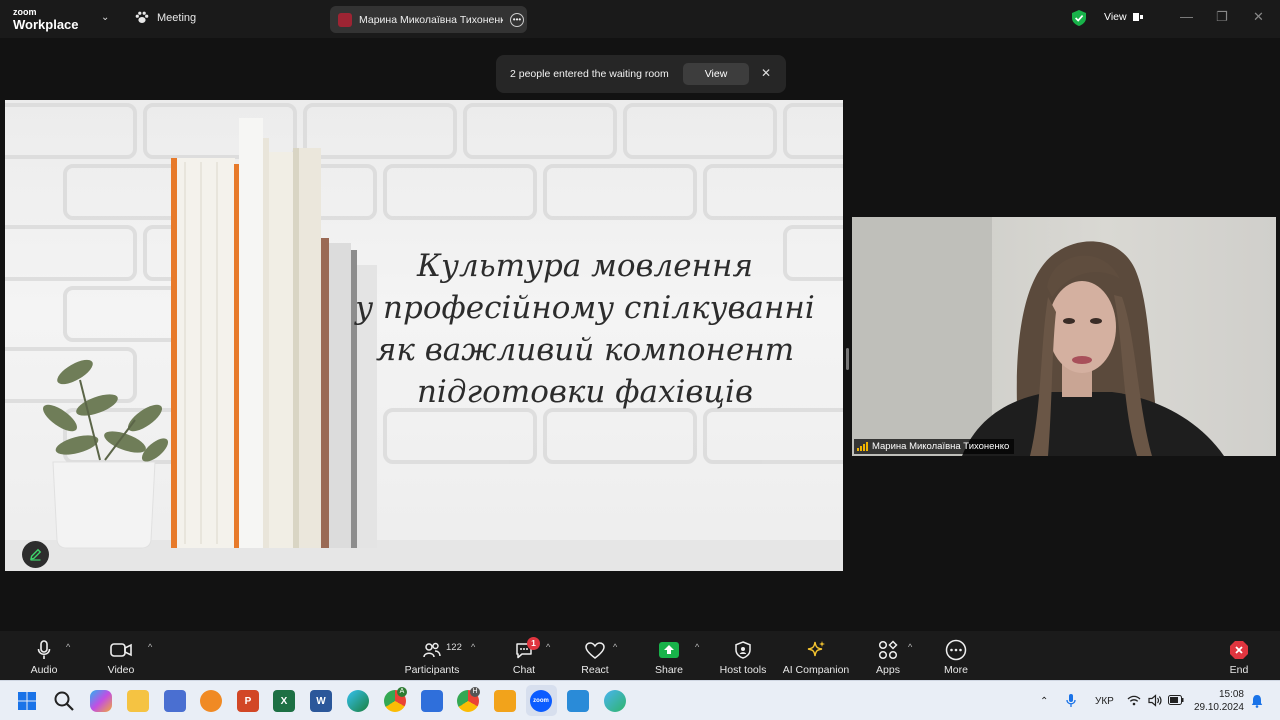  I want to click on audio-button: Audio, so click(44, 655).